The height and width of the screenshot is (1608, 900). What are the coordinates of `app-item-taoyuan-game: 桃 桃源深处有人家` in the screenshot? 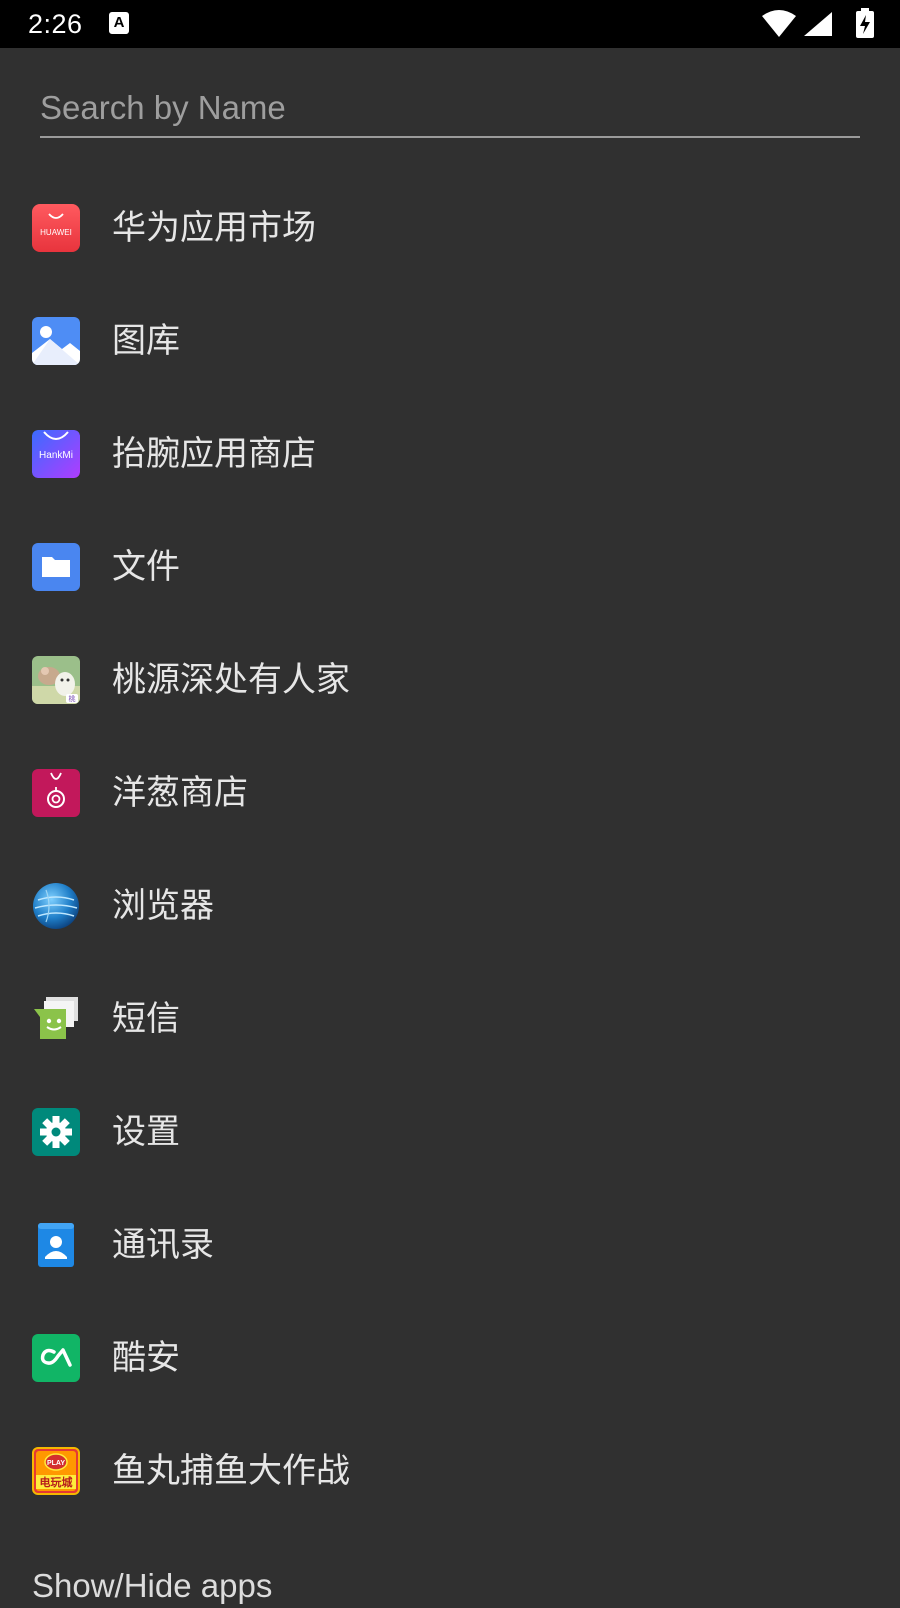 It's located at (450, 680).